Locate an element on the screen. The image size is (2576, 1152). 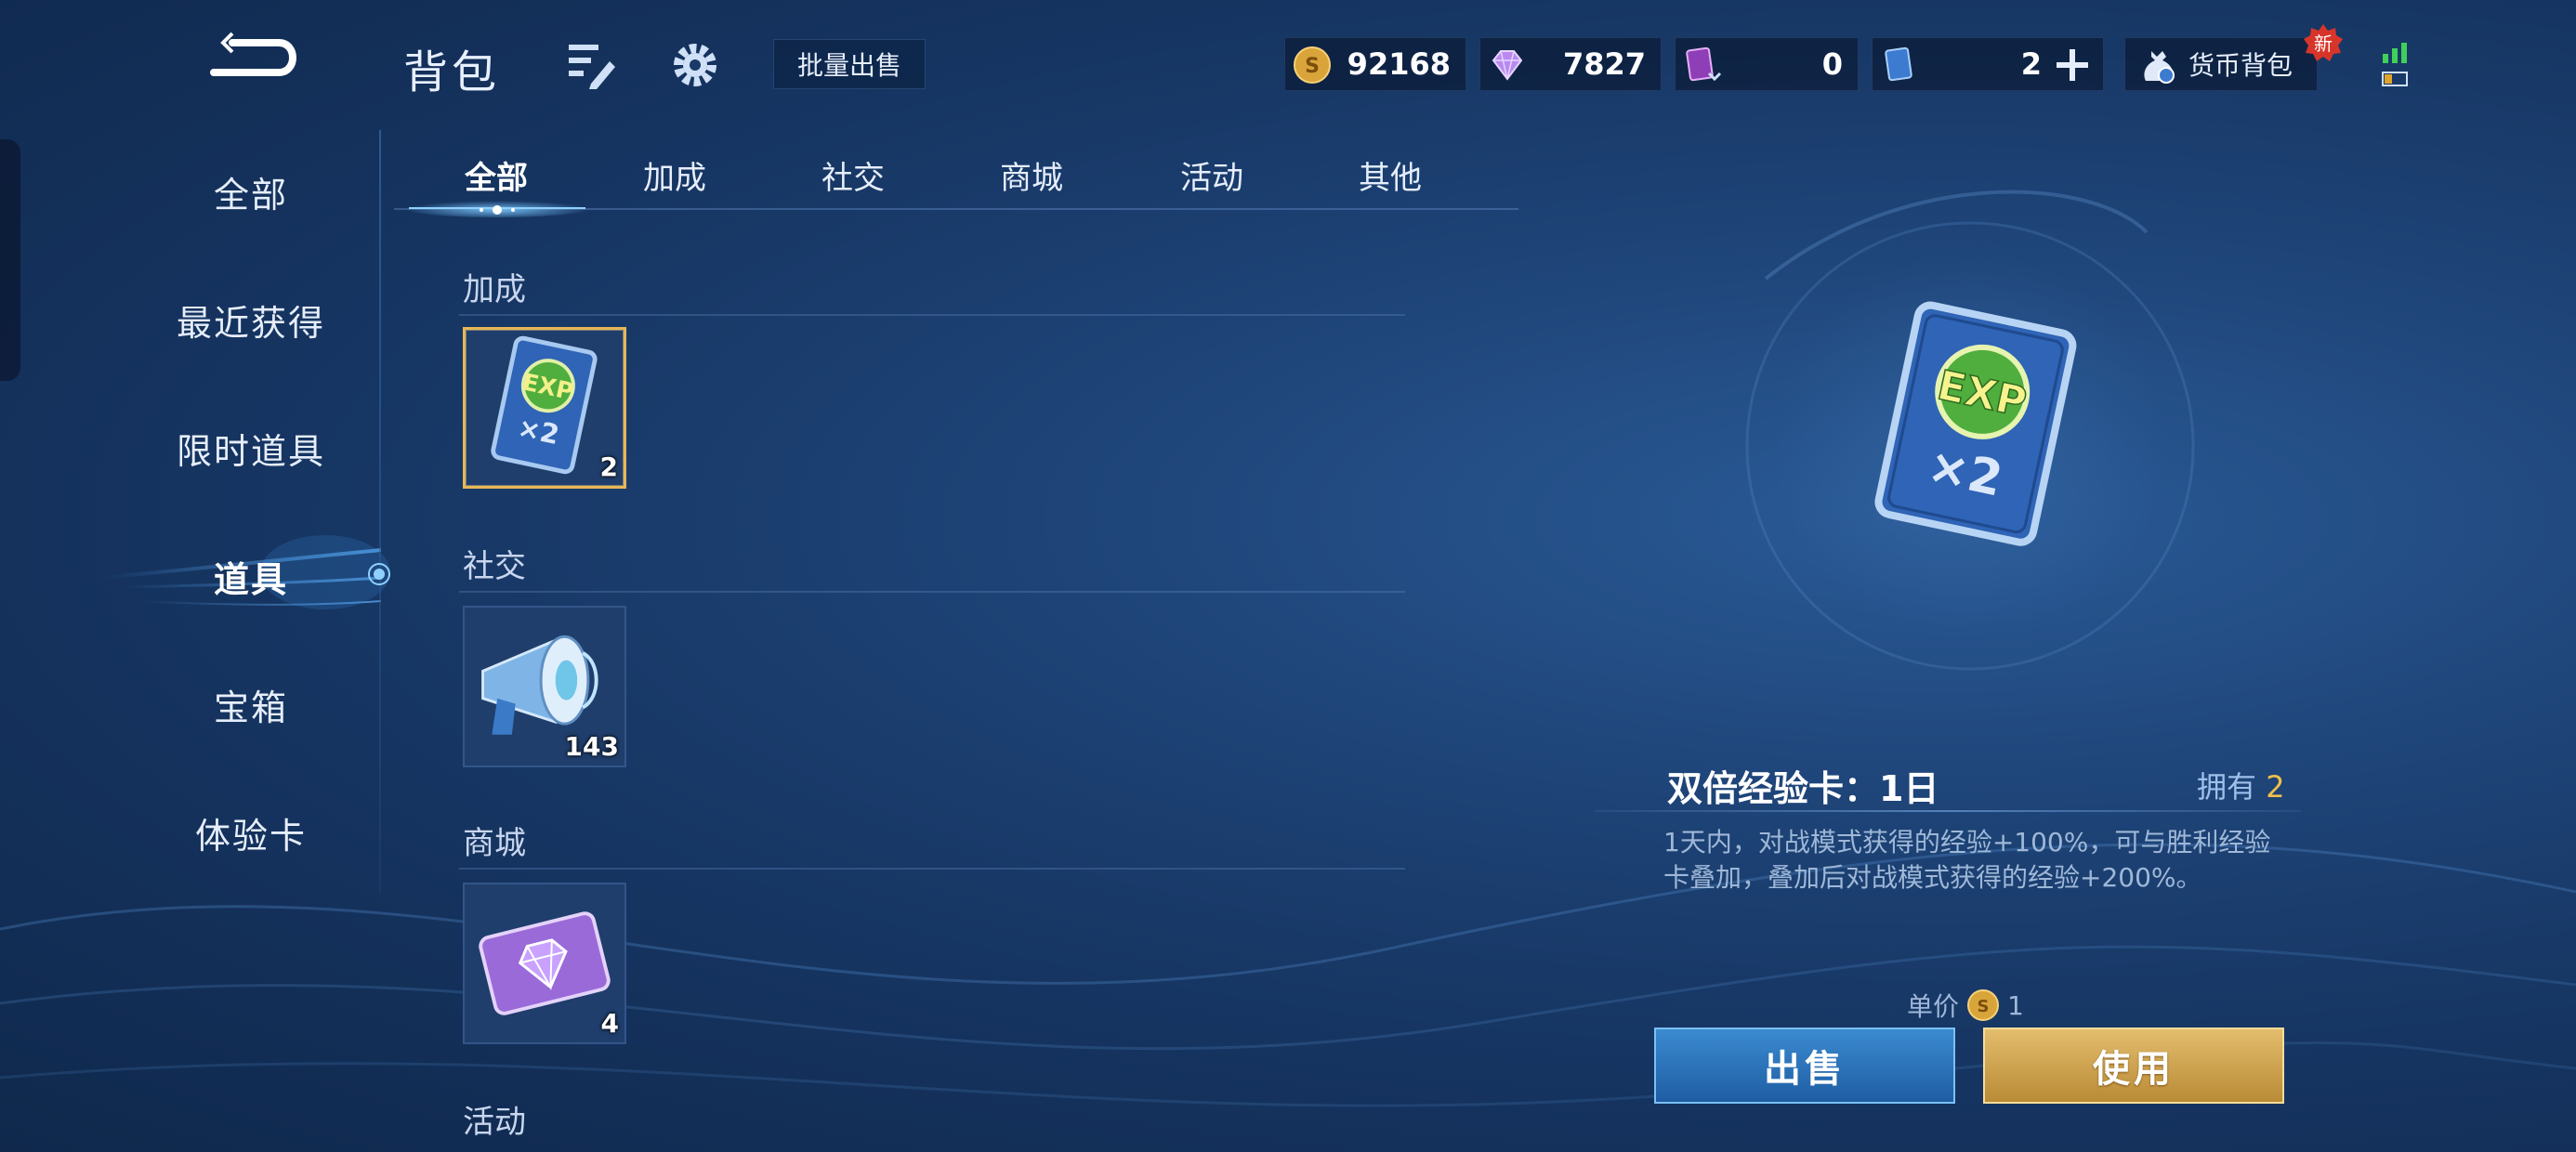
sidebar-item-label: 限时道具 is located at coordinates (250, 451).